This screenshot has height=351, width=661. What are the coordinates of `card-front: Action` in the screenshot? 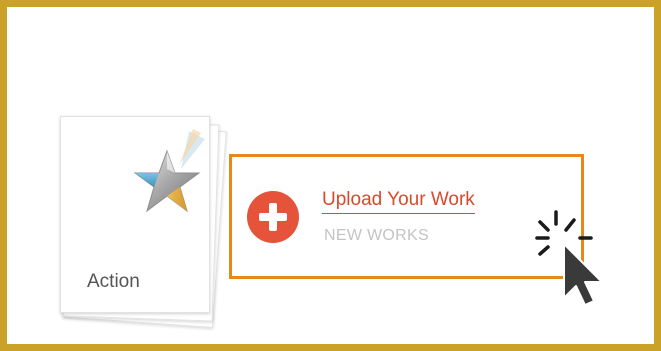 It's located at (135, 214).